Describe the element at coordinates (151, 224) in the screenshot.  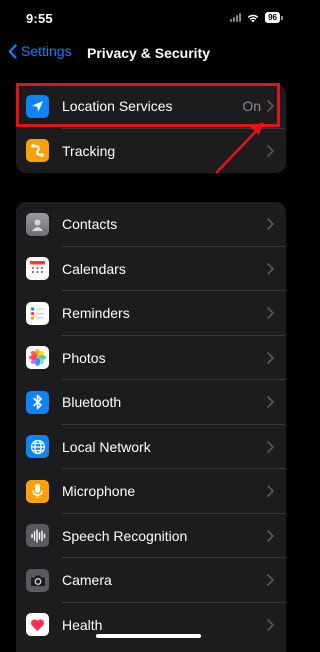
I see `row-contacts: Contacts` at that location.